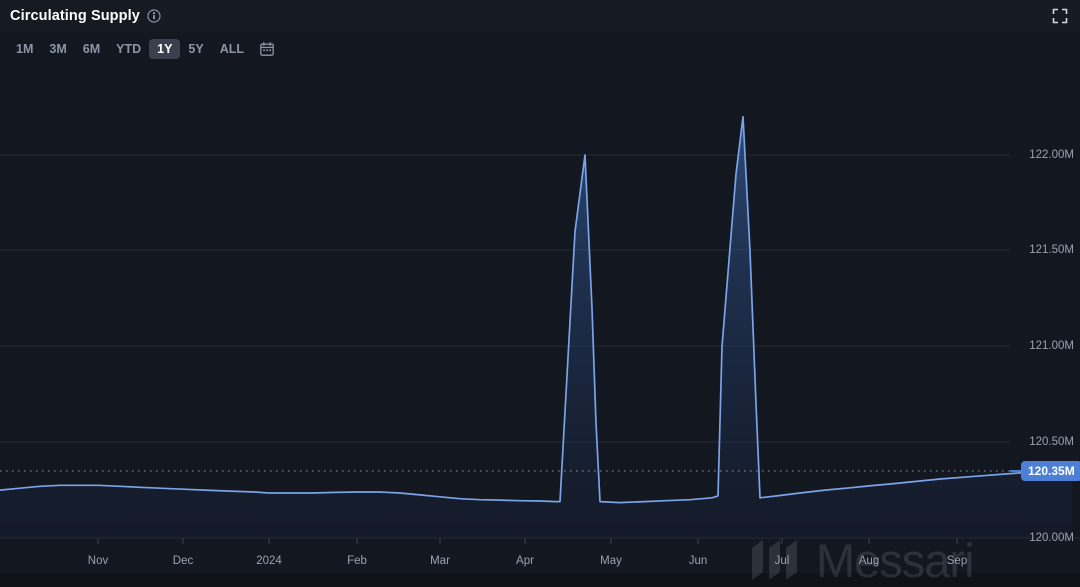 This screenshot has height=587, width=1080. What do you see at coordinates (98, 561) in the screenshot?
I see `x-axis-label-nov: Nov` at bounding box center [98, 561].